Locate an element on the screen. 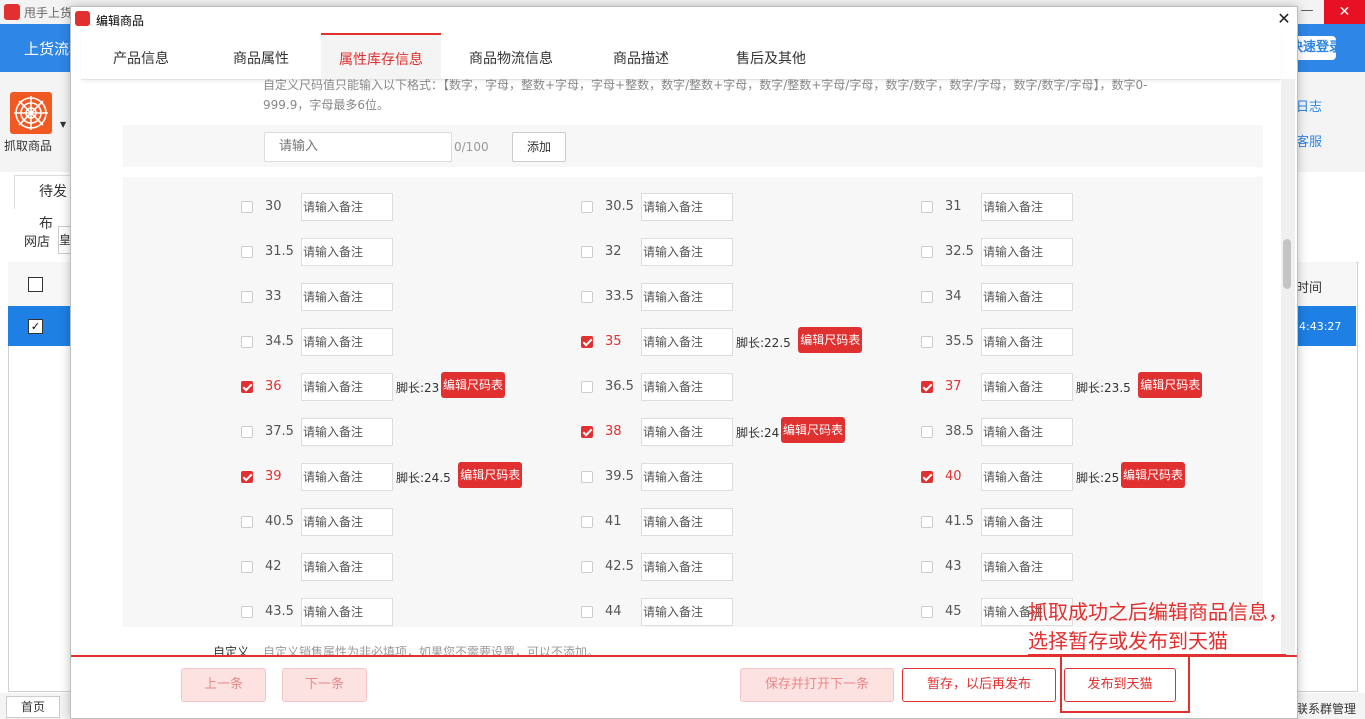  log-link: 日志 is located at coordinates (1309, 105).